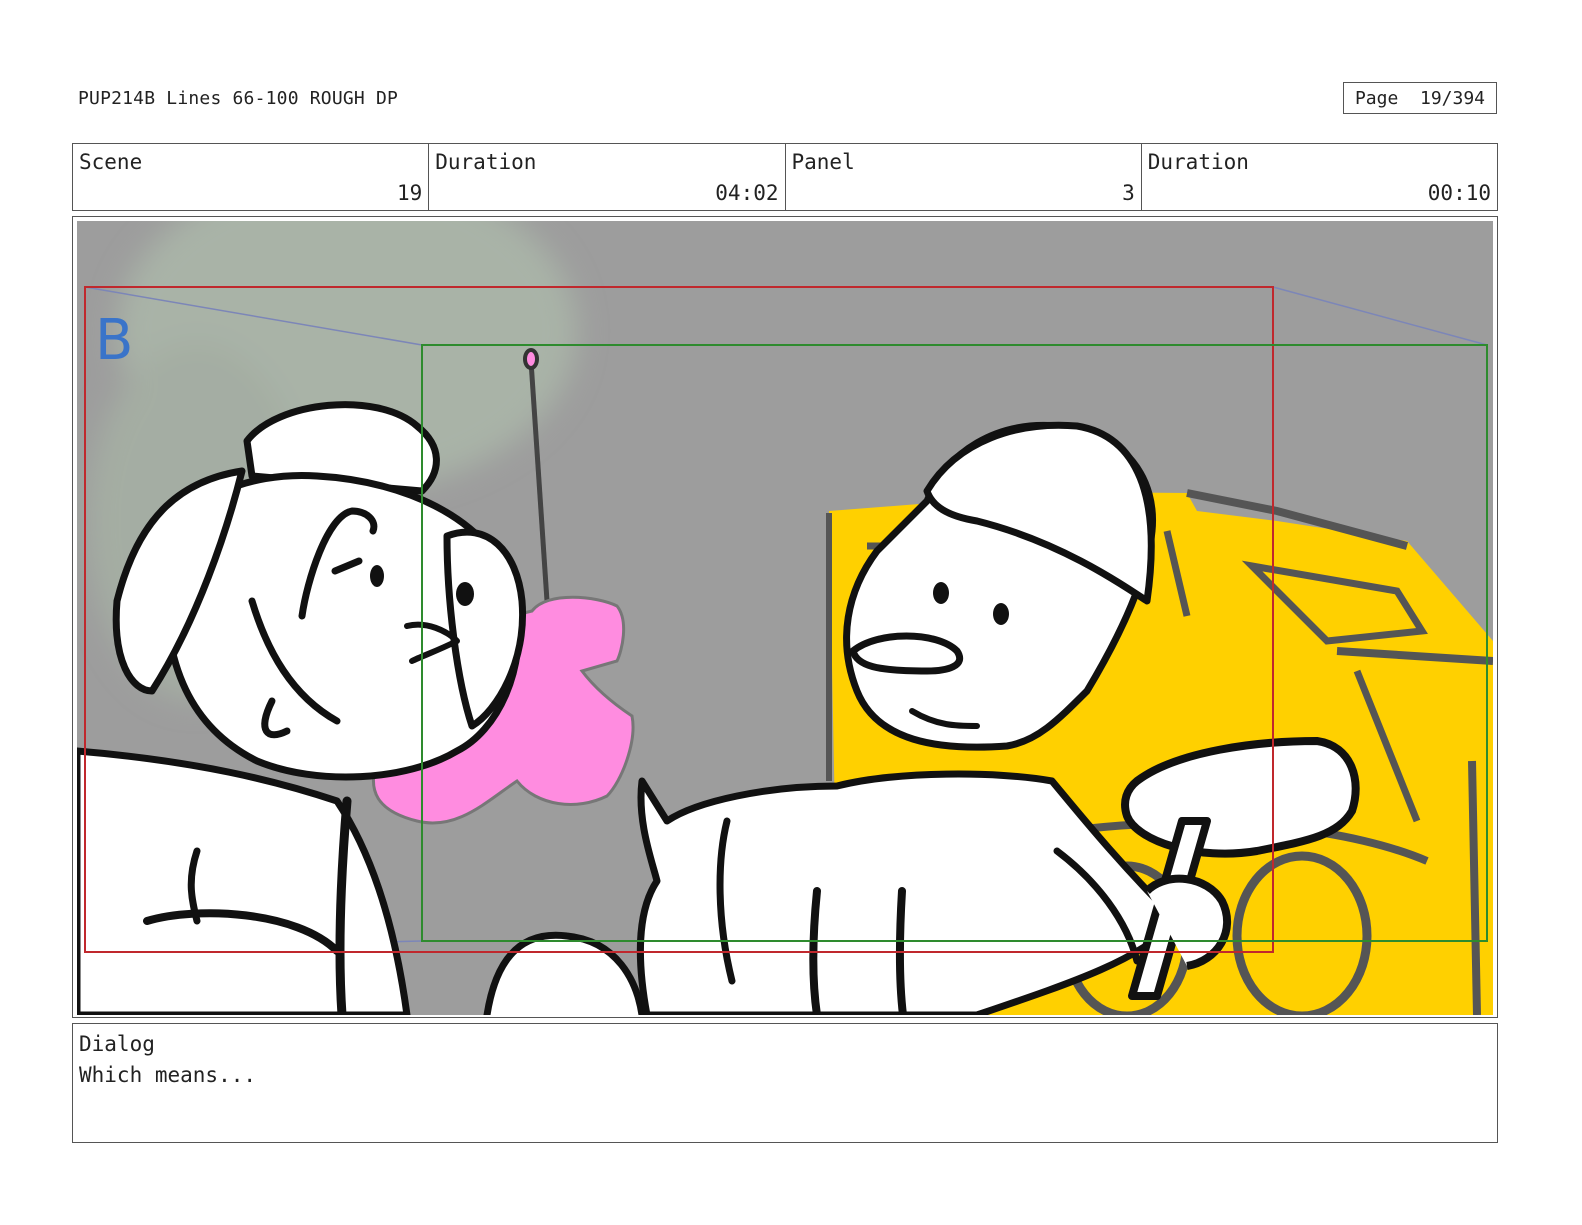 The height and width of the screenshot is (1225, 1582). Describe the element at coordinates (1198, 162) in the screenshot. I see `panel-duration-label: Duration` at that location.